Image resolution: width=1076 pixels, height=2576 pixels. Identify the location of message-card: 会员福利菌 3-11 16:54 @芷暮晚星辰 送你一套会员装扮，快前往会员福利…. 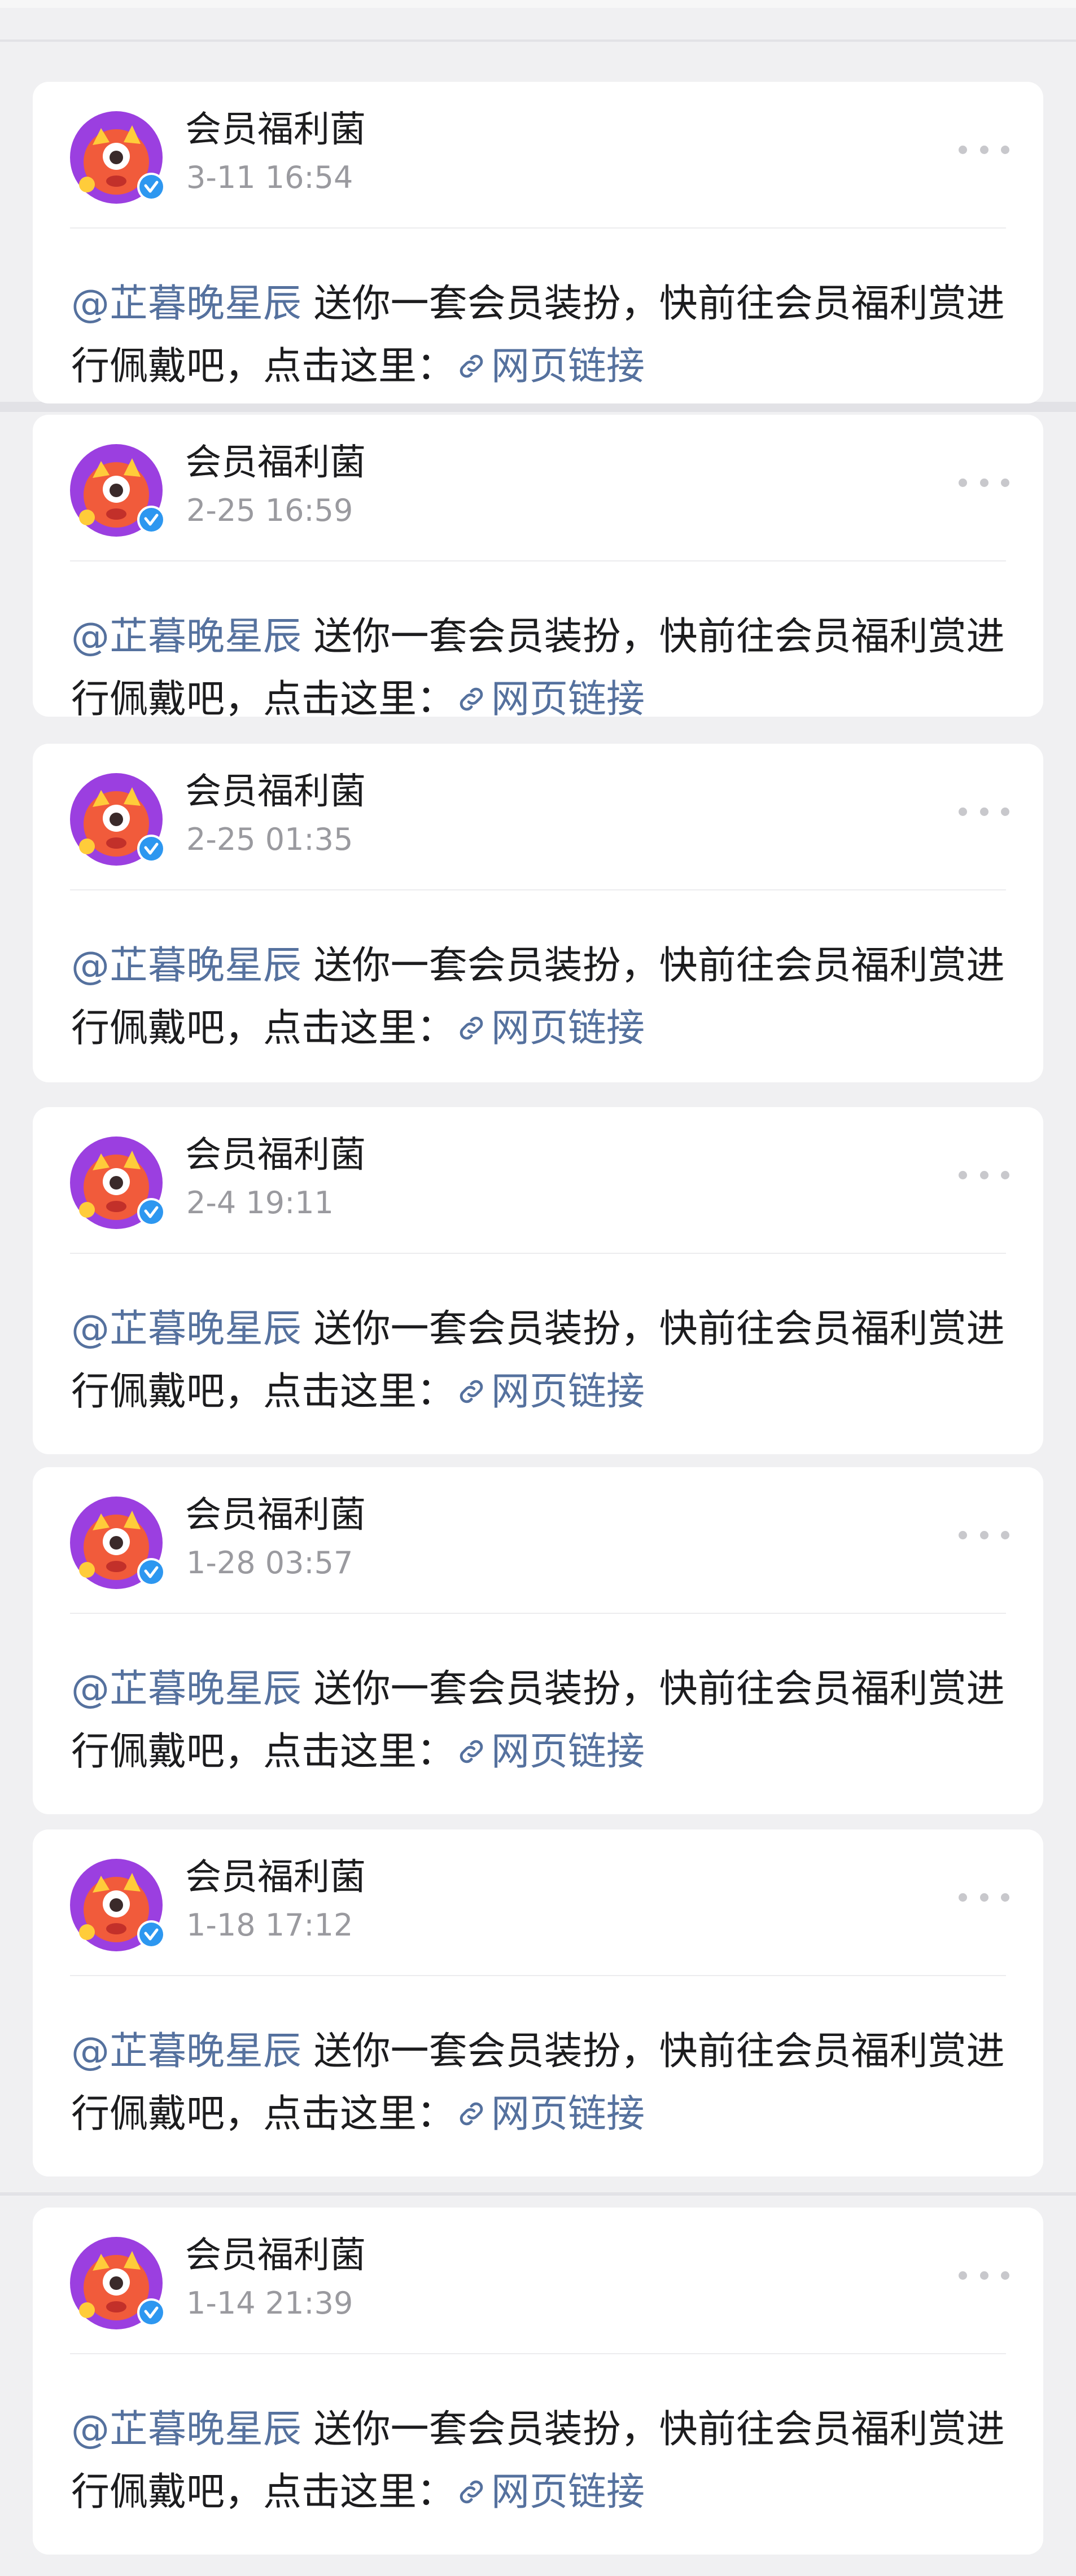
(538, 242).